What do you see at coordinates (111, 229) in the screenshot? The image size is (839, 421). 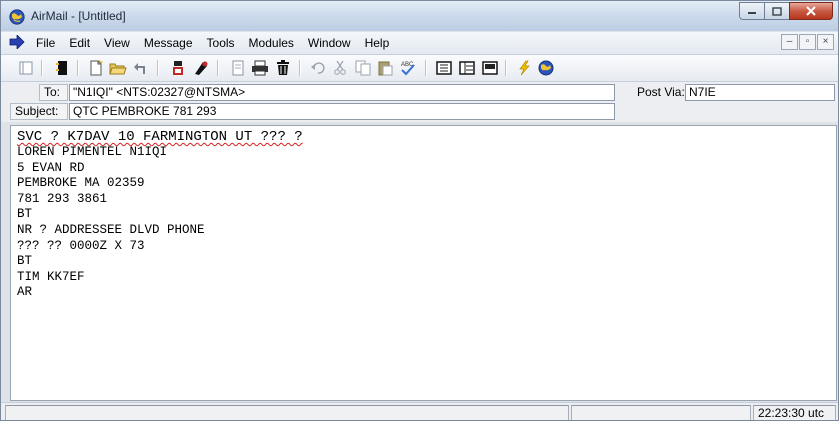 I see `body-line: NR ? ADDRESSEE DLVD PHONE` at bounding box center [111, 229].